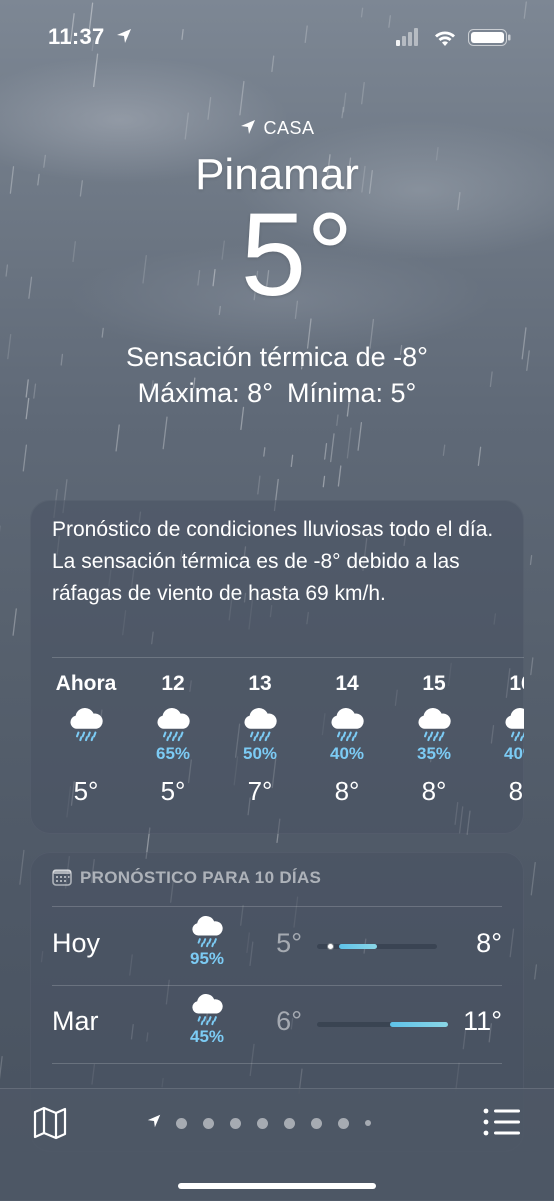 The image size is (554, 1201). I want to click on high-low: Máxima: 8° Mínima: 5°, so click(277, 393).